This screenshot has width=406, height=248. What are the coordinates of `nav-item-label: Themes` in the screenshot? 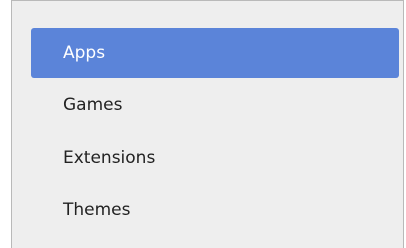 It's located at (97, 210).